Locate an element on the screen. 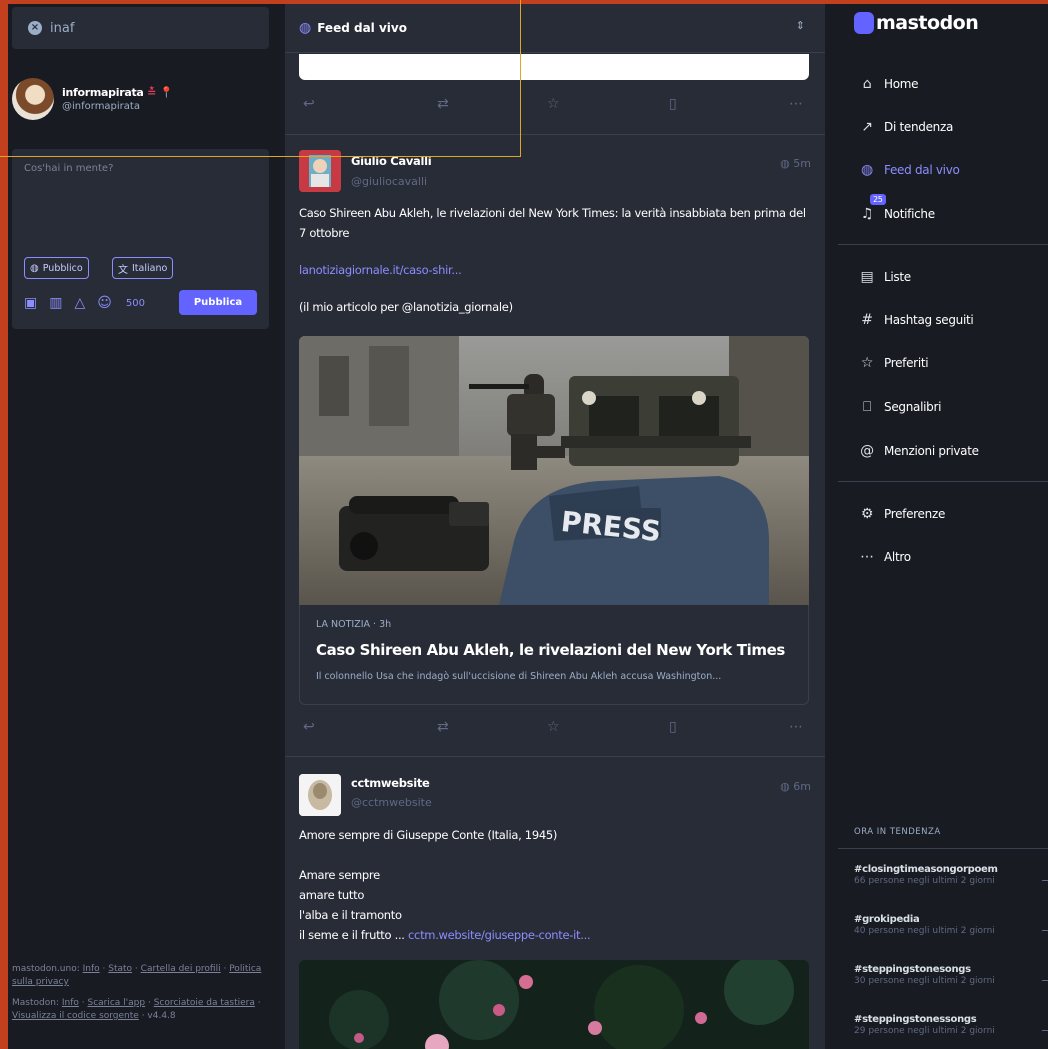  search-box: × inaf is located at coordinates (140, 28).